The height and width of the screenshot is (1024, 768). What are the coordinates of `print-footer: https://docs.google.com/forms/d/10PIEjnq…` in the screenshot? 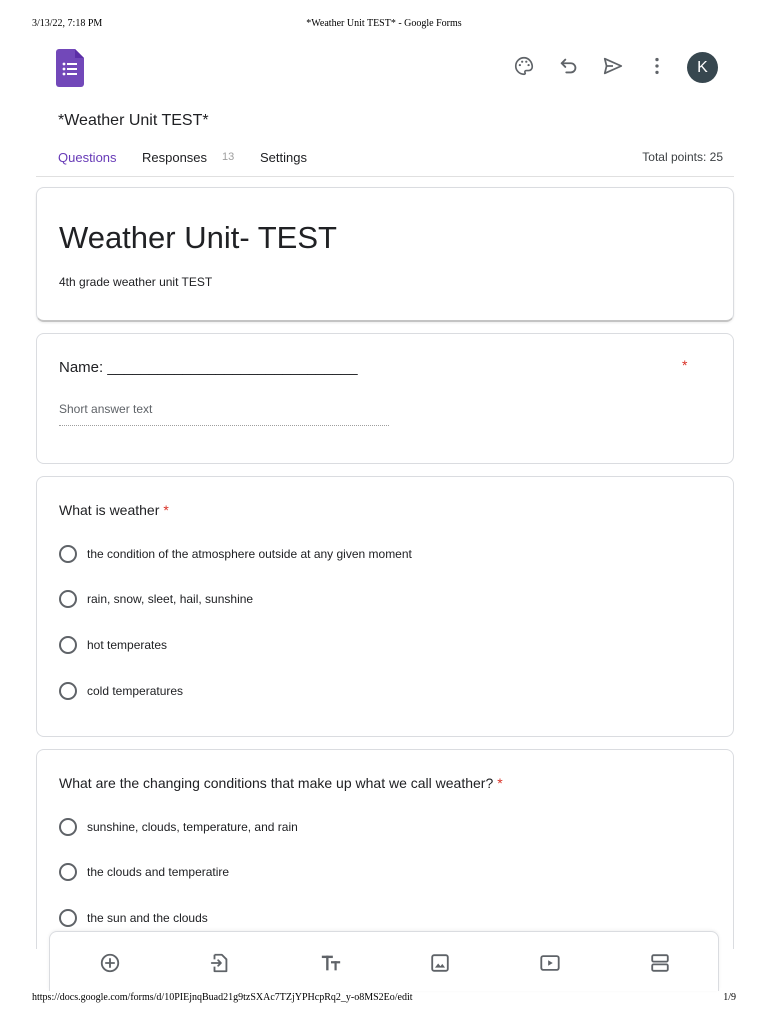 It's located at (384, 999).